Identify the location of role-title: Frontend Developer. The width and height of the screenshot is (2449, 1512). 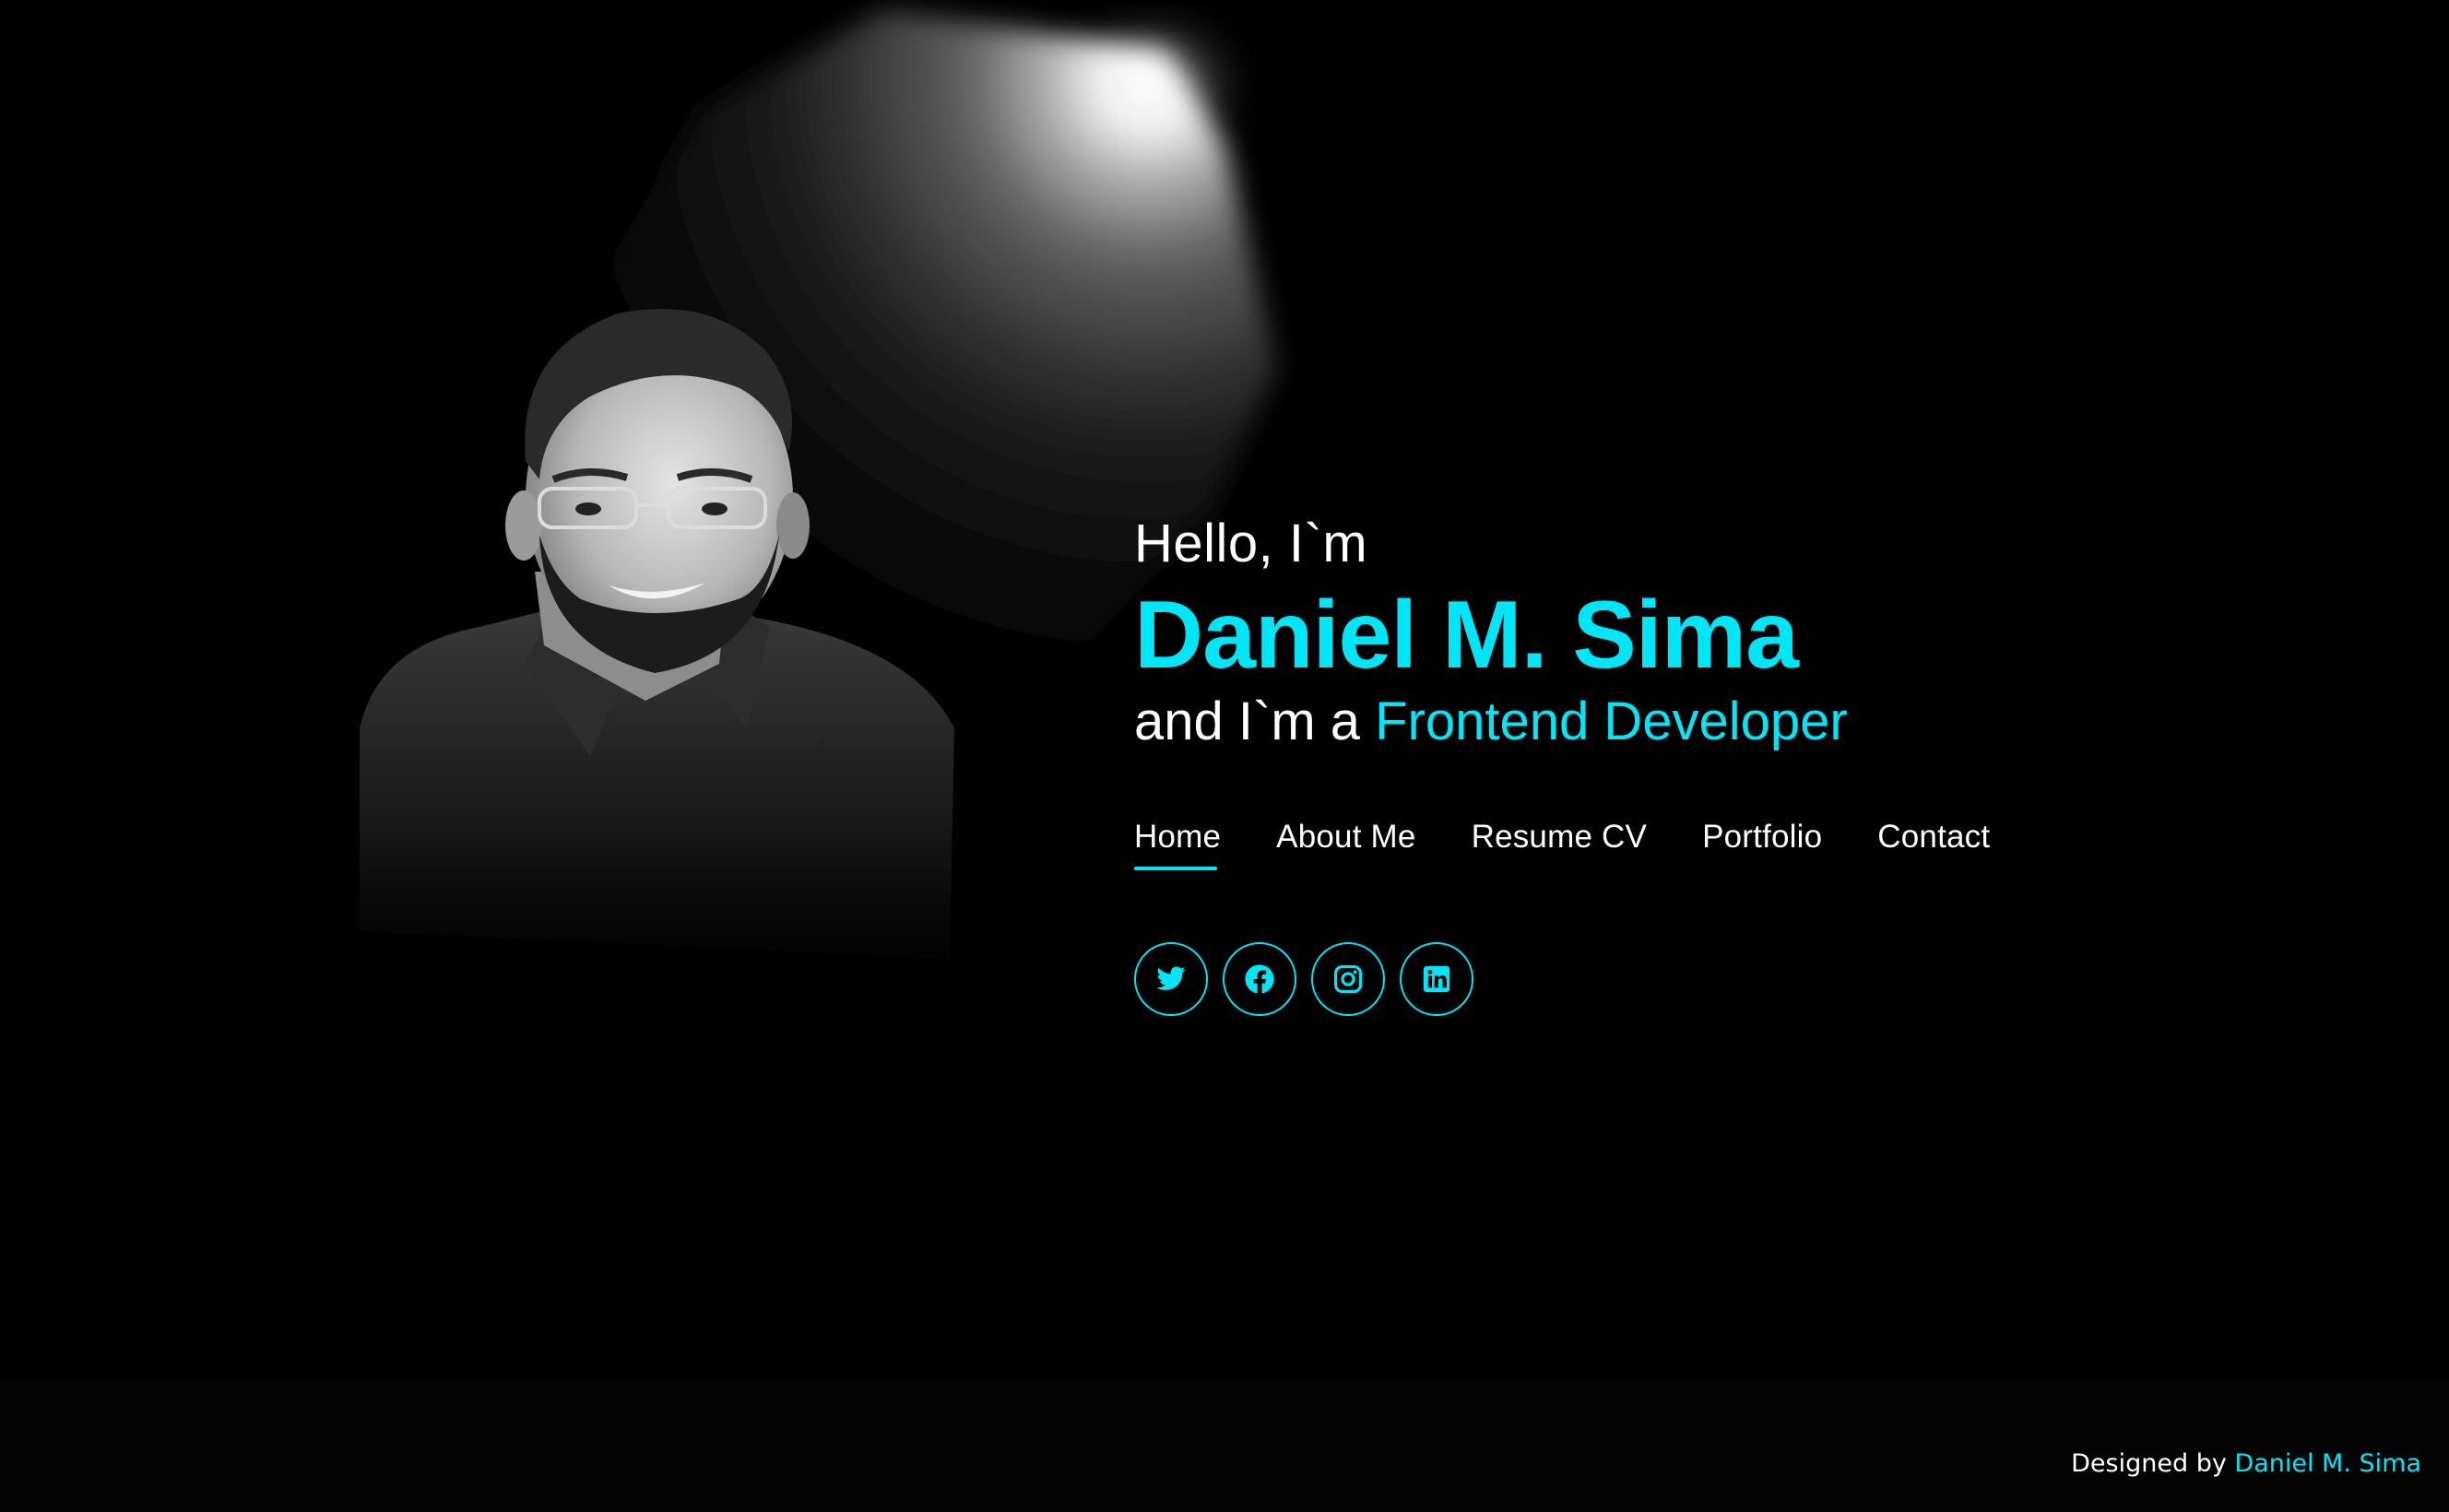
(1611, 721).